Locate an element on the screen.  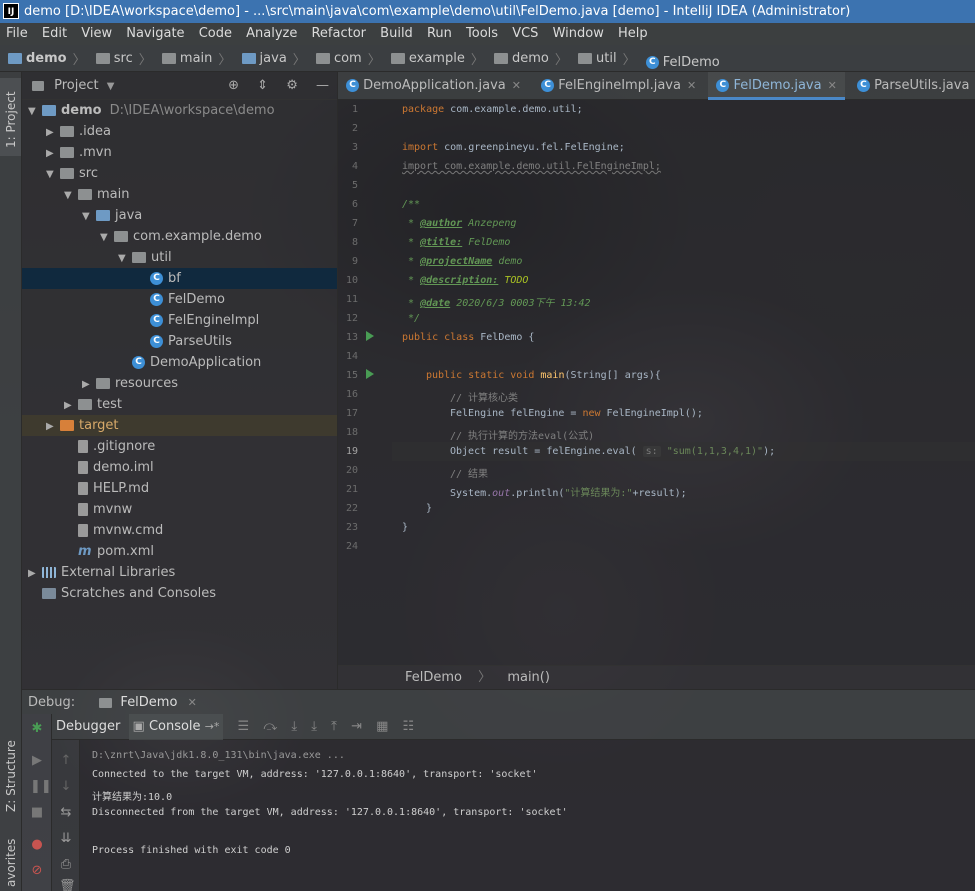
force-step-into-icon: ⤓ is located at coordinates (314, 727).